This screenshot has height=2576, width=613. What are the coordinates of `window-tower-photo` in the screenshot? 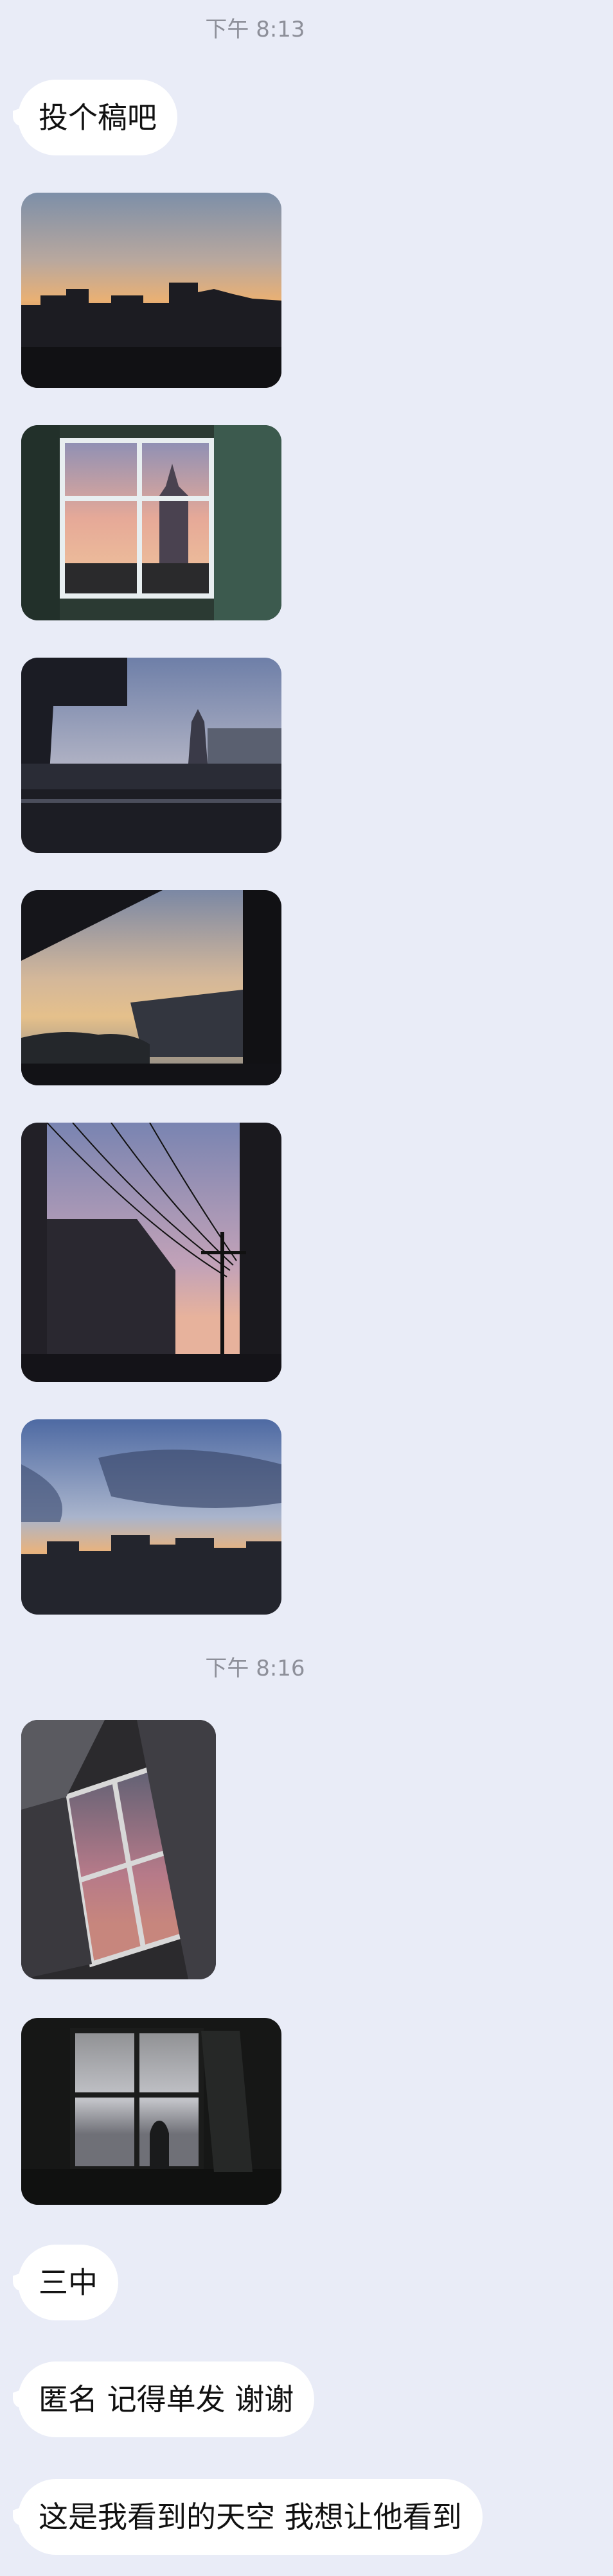 It's located at (151, 522).